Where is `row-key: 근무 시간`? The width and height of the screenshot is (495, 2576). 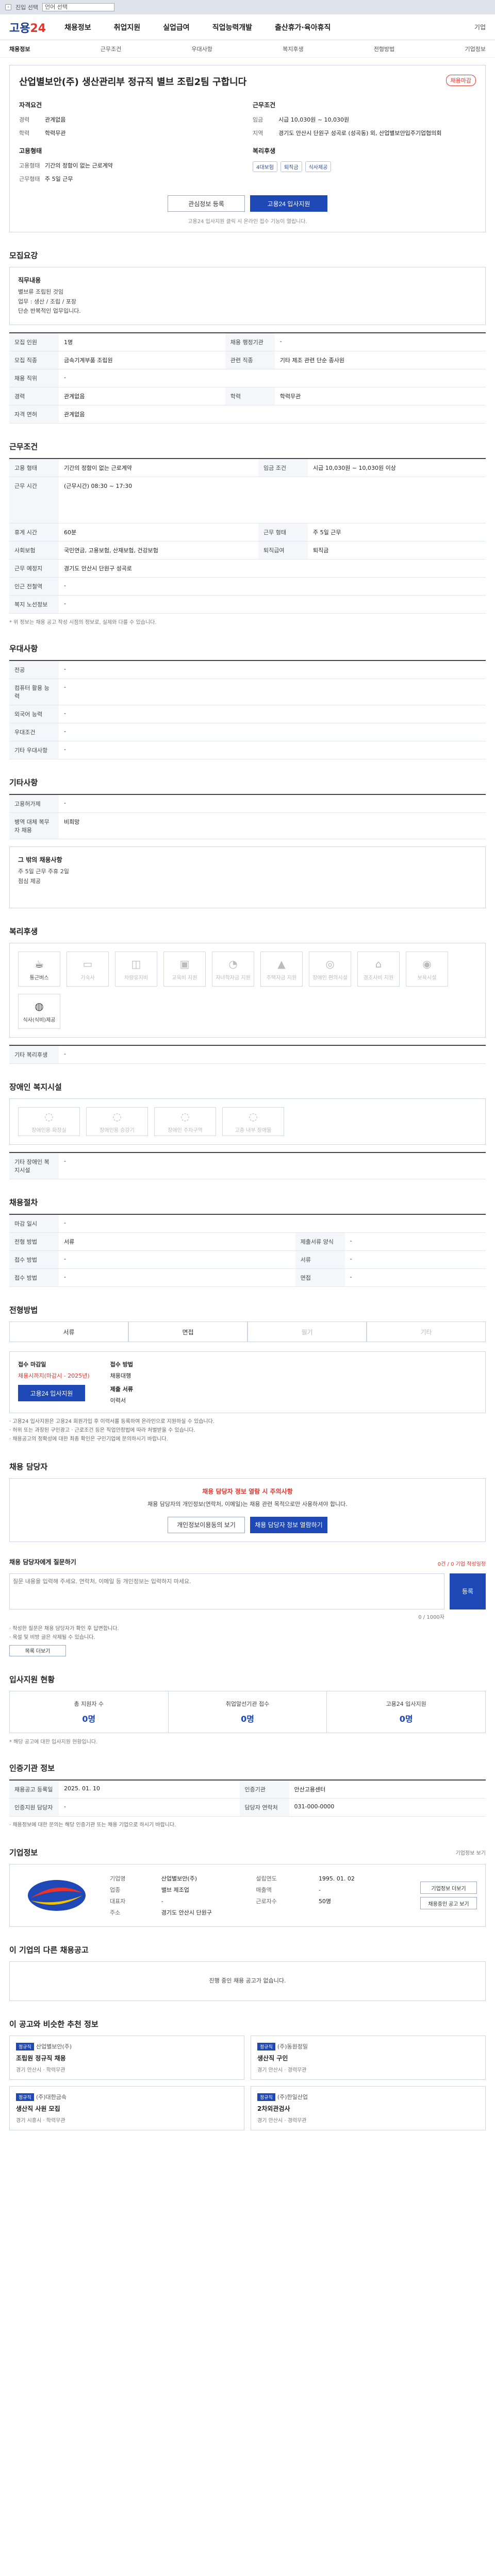 row-key: 근무 시간 is located at coordinates (34, 500).